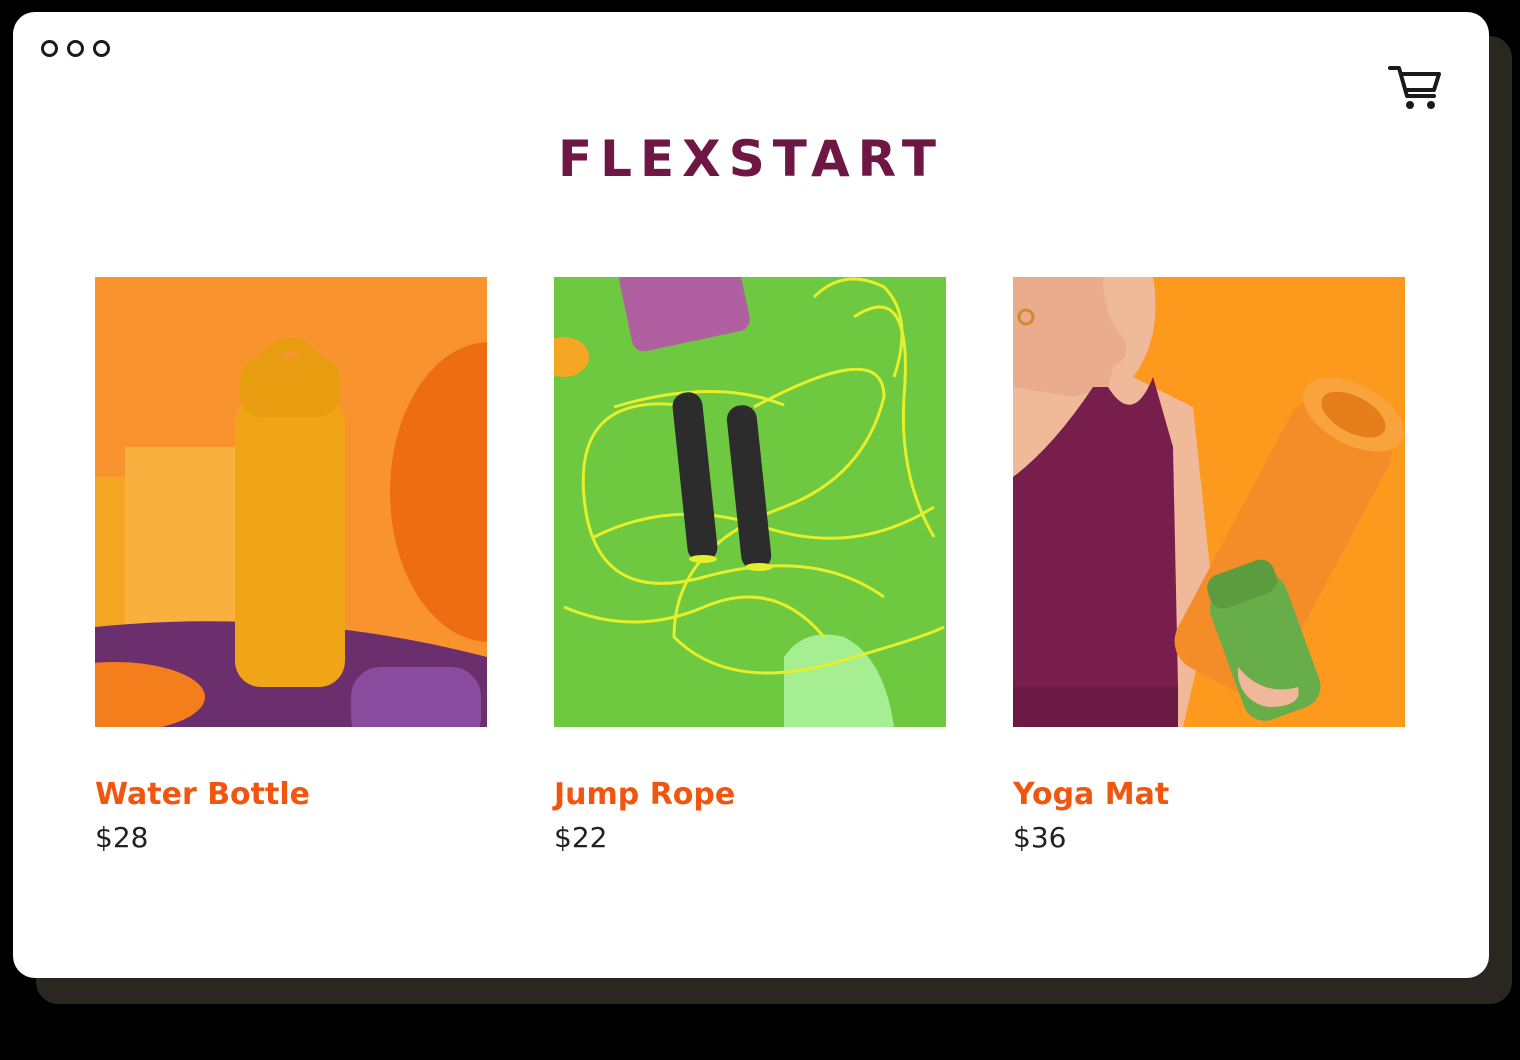 The image size is (1520, 1060). Describe the element at coordinates (291, 794) in the screenshot. I see `product-title: Water Bottle` at that location.